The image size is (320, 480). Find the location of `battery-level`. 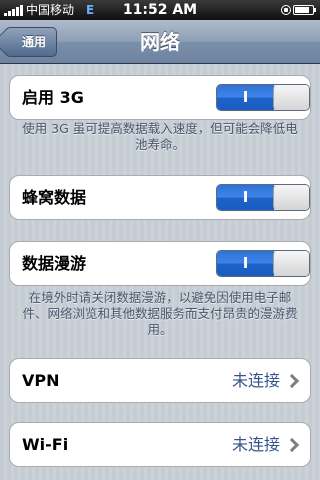

battery-level is located at coordinates (302, 10).